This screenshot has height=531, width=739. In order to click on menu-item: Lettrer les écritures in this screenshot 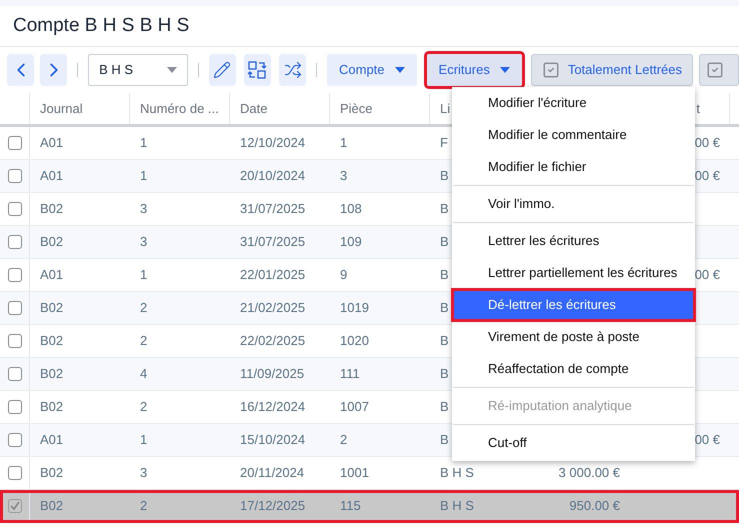, I will do `click(573, 241)`.